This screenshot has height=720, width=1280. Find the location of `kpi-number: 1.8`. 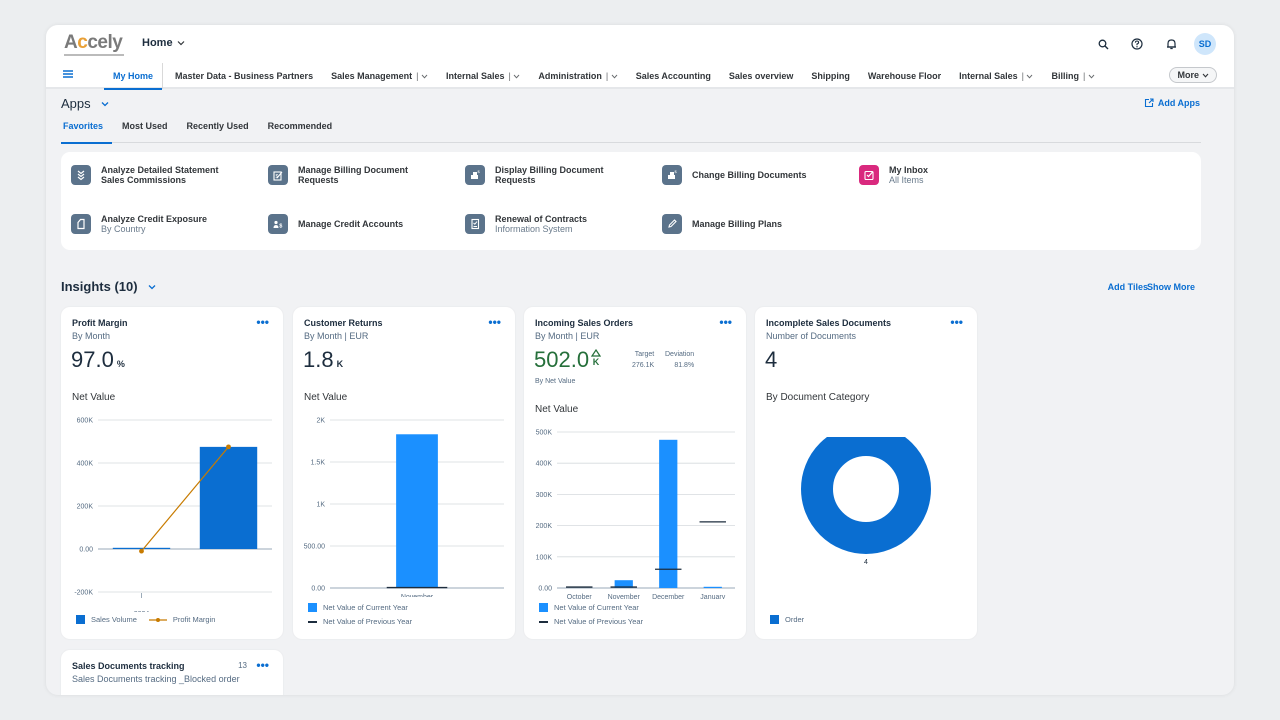

kpi-number: 1.8 is located at coordinates (318, 359).